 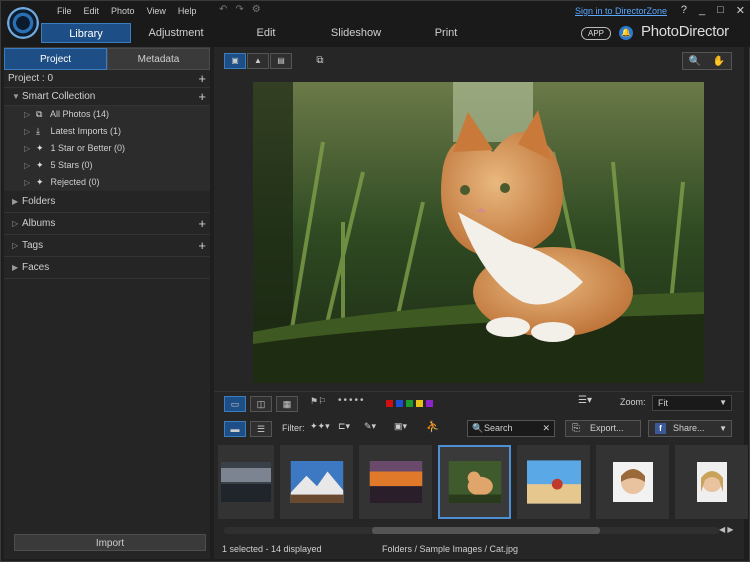 I want to click on menu-bar: File Edit Photo View Help, so click(x=126, y=11).